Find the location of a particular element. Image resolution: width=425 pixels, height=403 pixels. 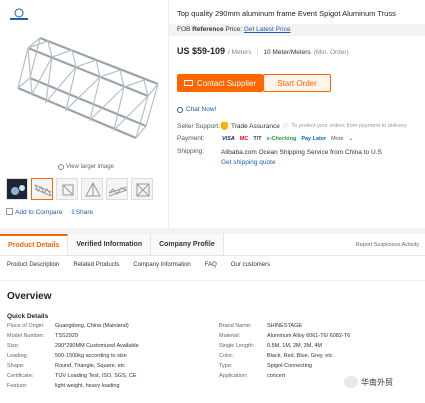

chat-now-link: Chat Now! is located at coordinates (196, 109).